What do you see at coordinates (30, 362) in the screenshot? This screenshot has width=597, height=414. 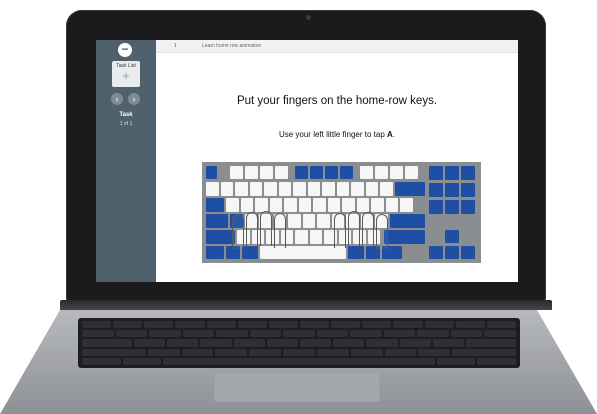 I see `deck-edge-left` at bounding box center [30, 362].